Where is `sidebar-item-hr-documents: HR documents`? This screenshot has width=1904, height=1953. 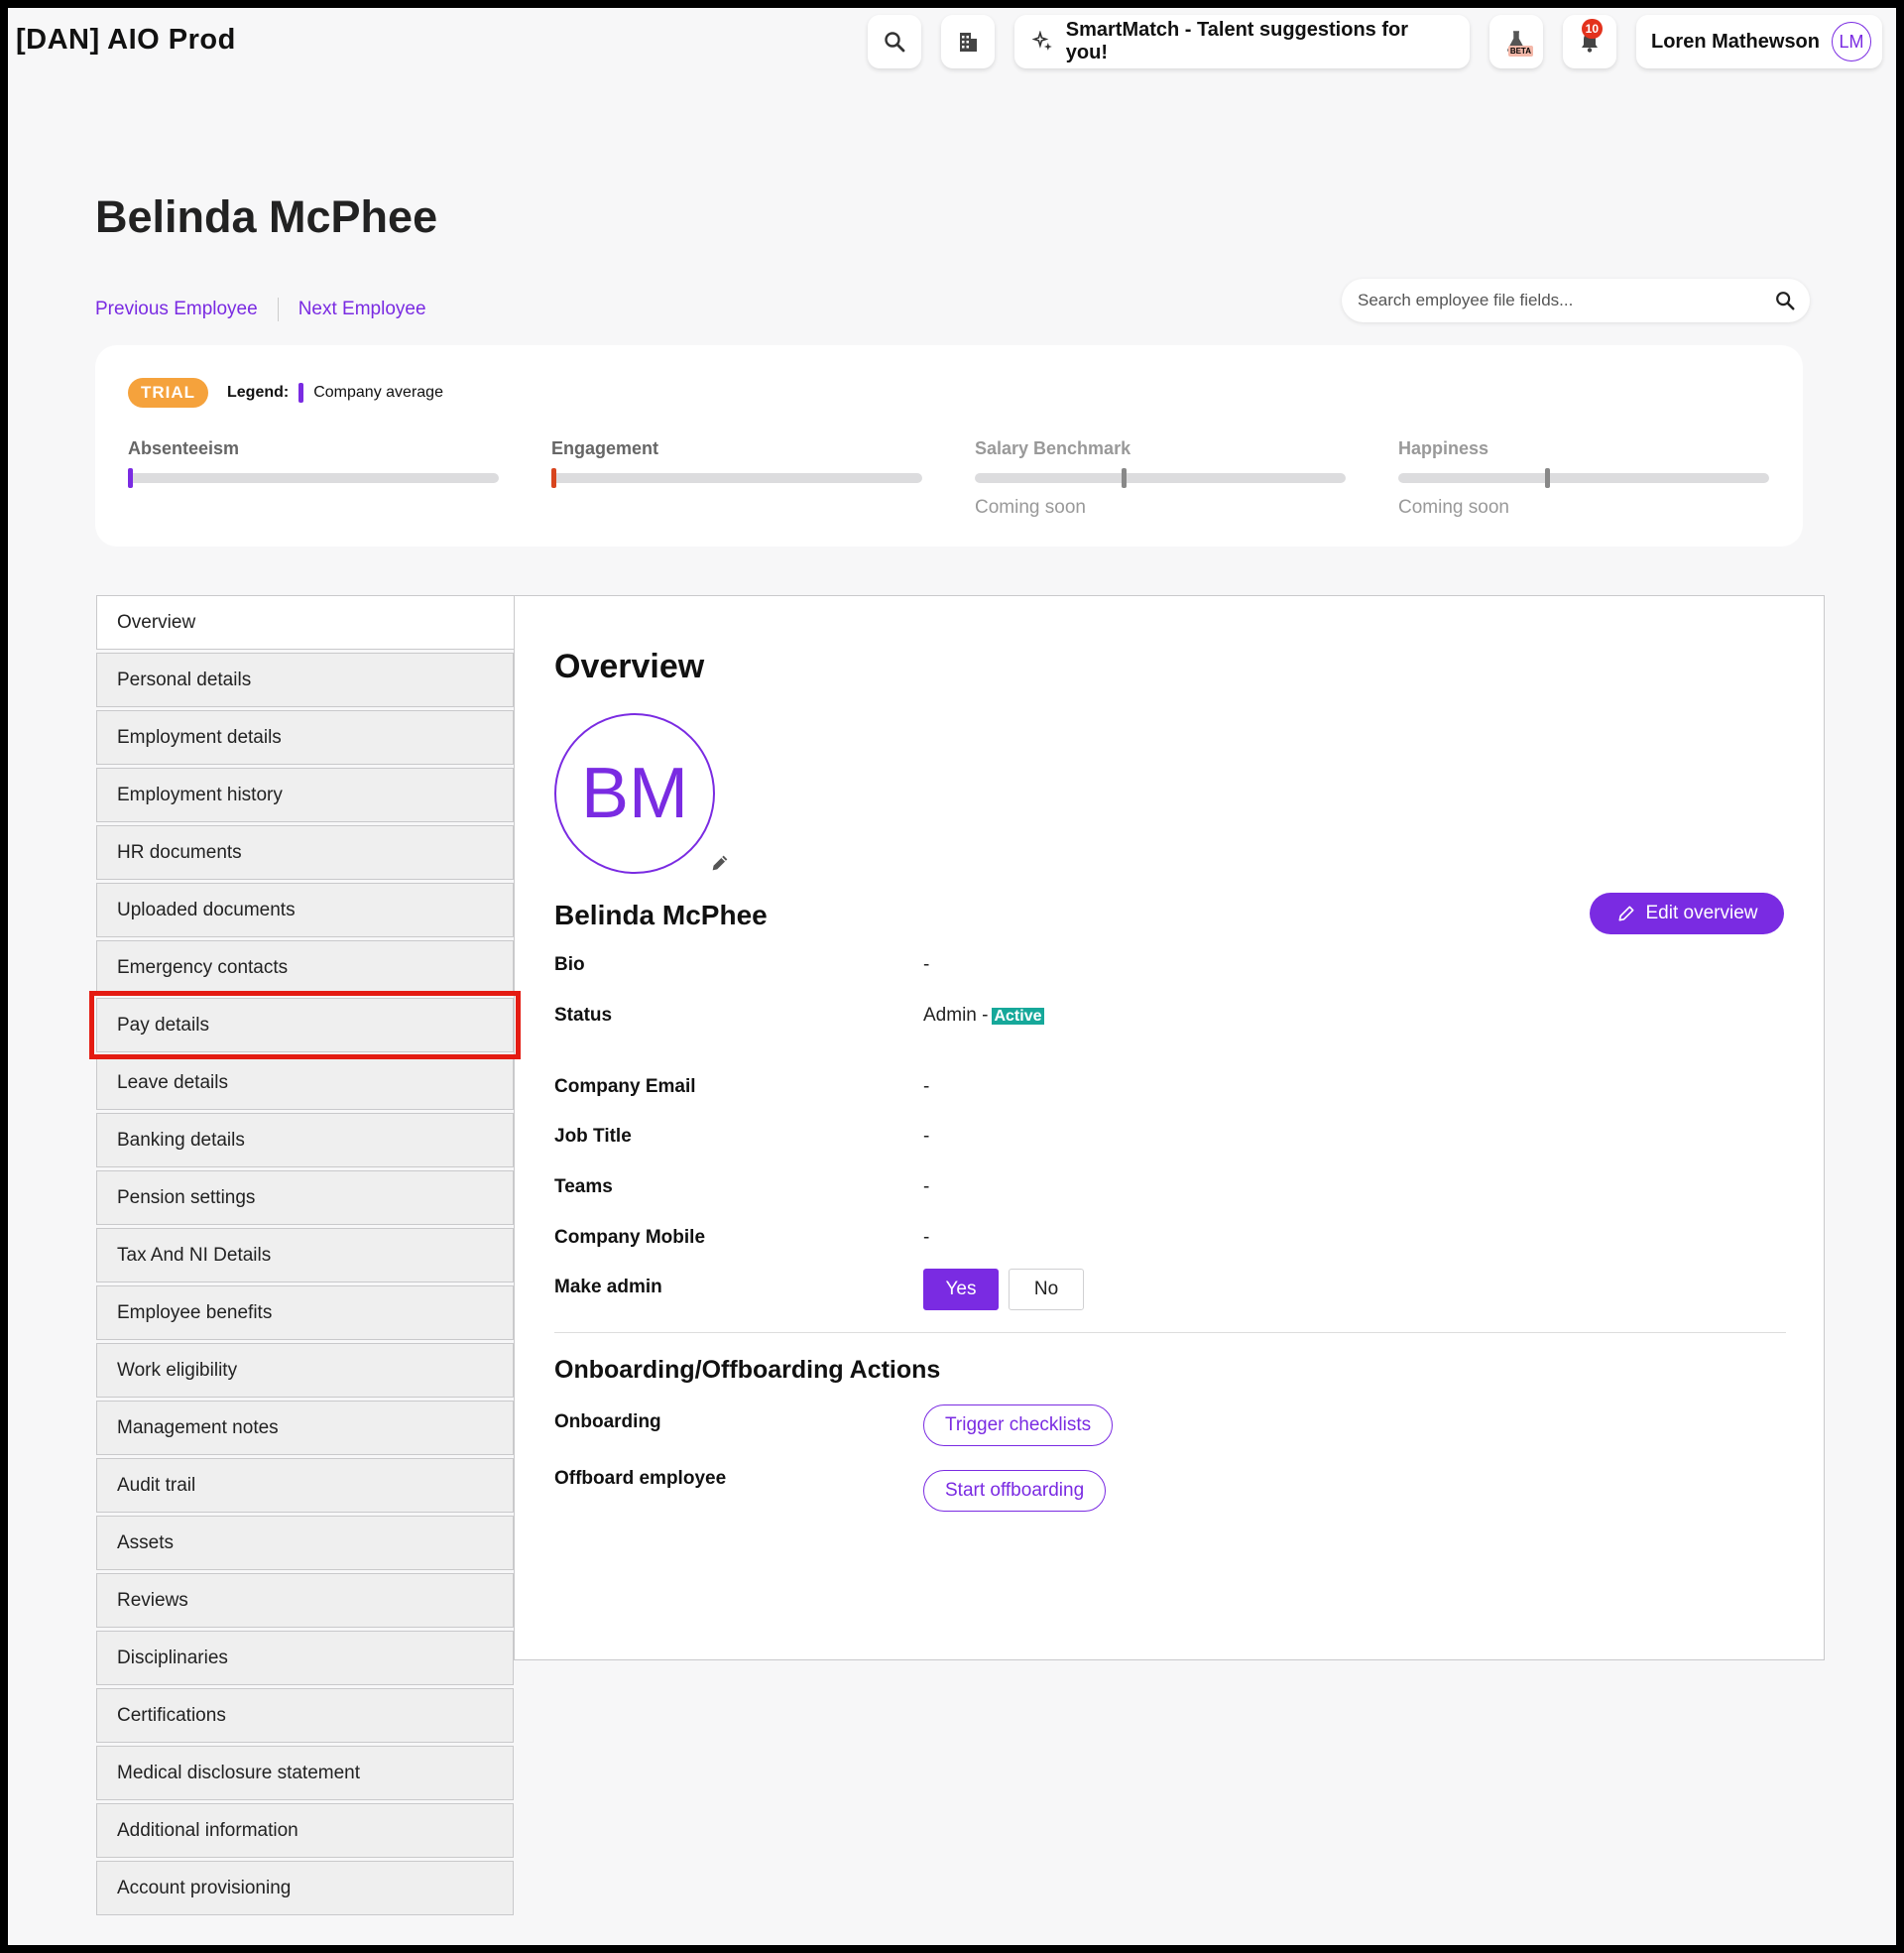
sidebar-item-hr-documents: HR documents is located at coordinates (305, 852).